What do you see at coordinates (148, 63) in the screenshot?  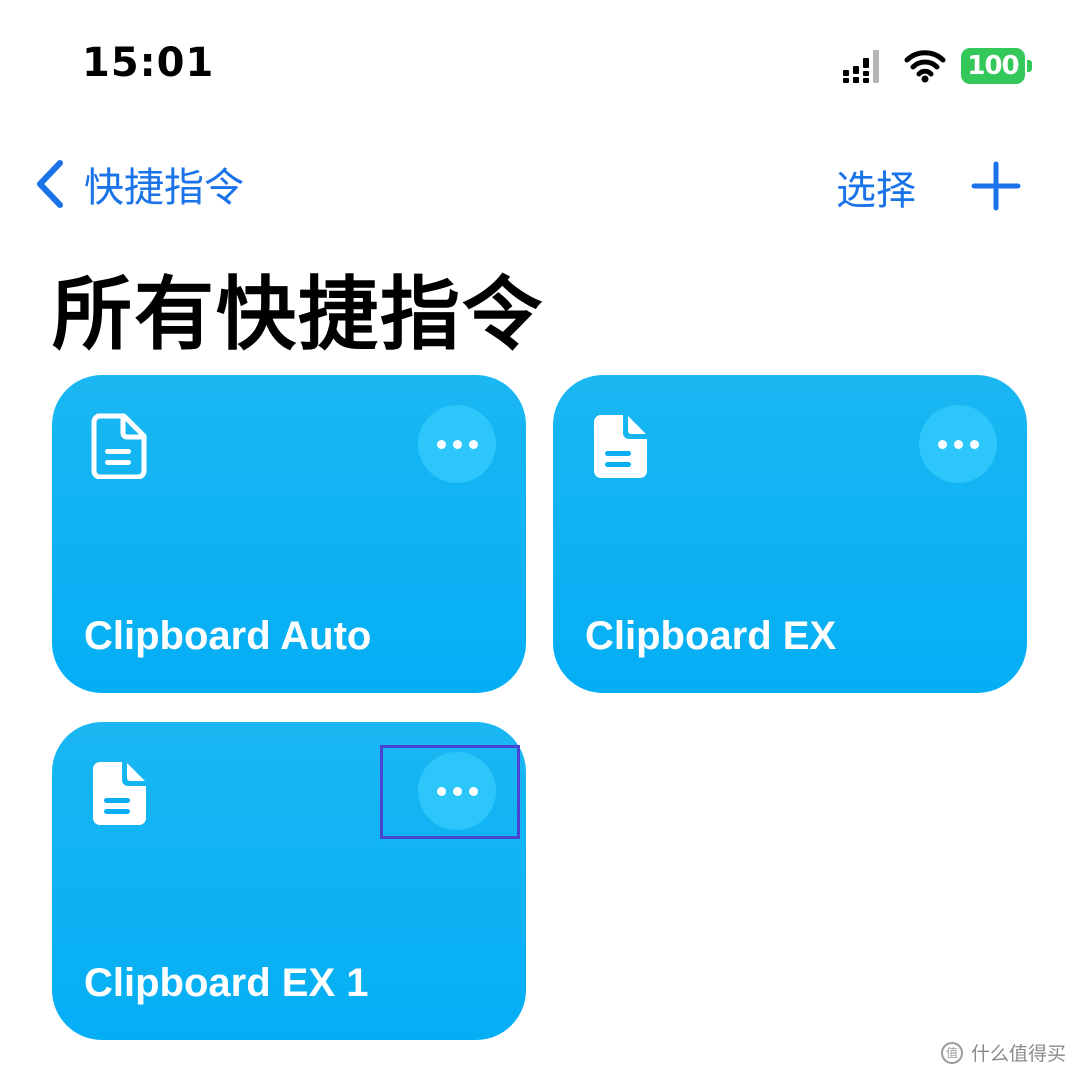 I see `status-time: 15:01` at bounding box center [148, 63].